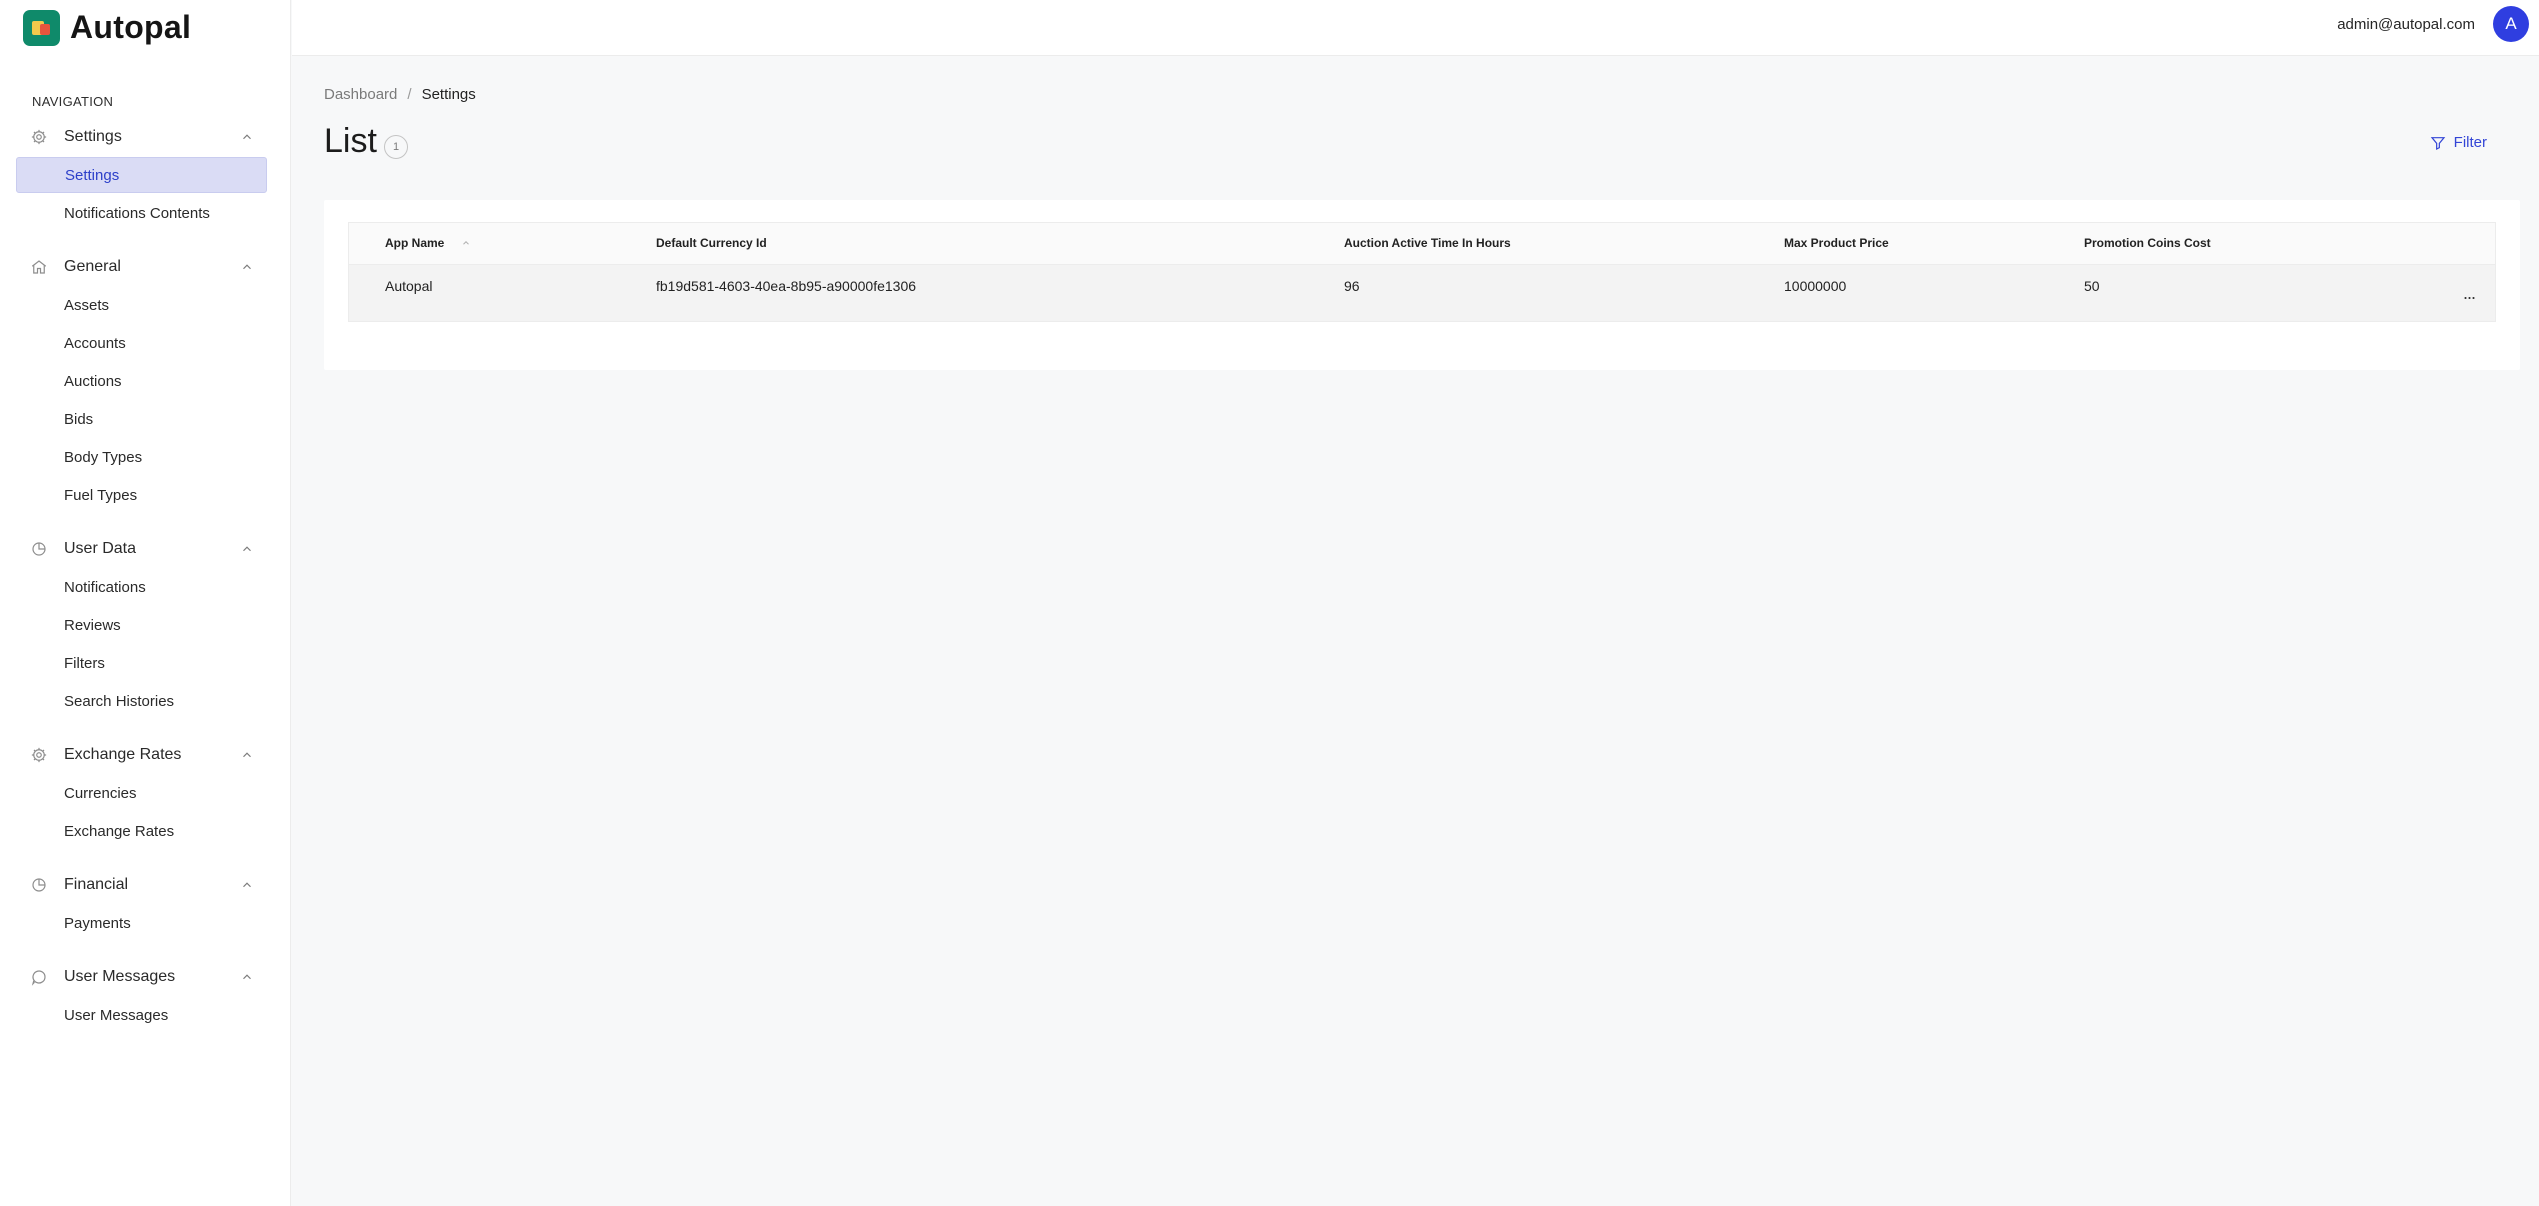 This screenshot has width=2539, height=1206. Describe the element at coordinates (466, 243) in the screenshot. I see `sort-icon` at that location.